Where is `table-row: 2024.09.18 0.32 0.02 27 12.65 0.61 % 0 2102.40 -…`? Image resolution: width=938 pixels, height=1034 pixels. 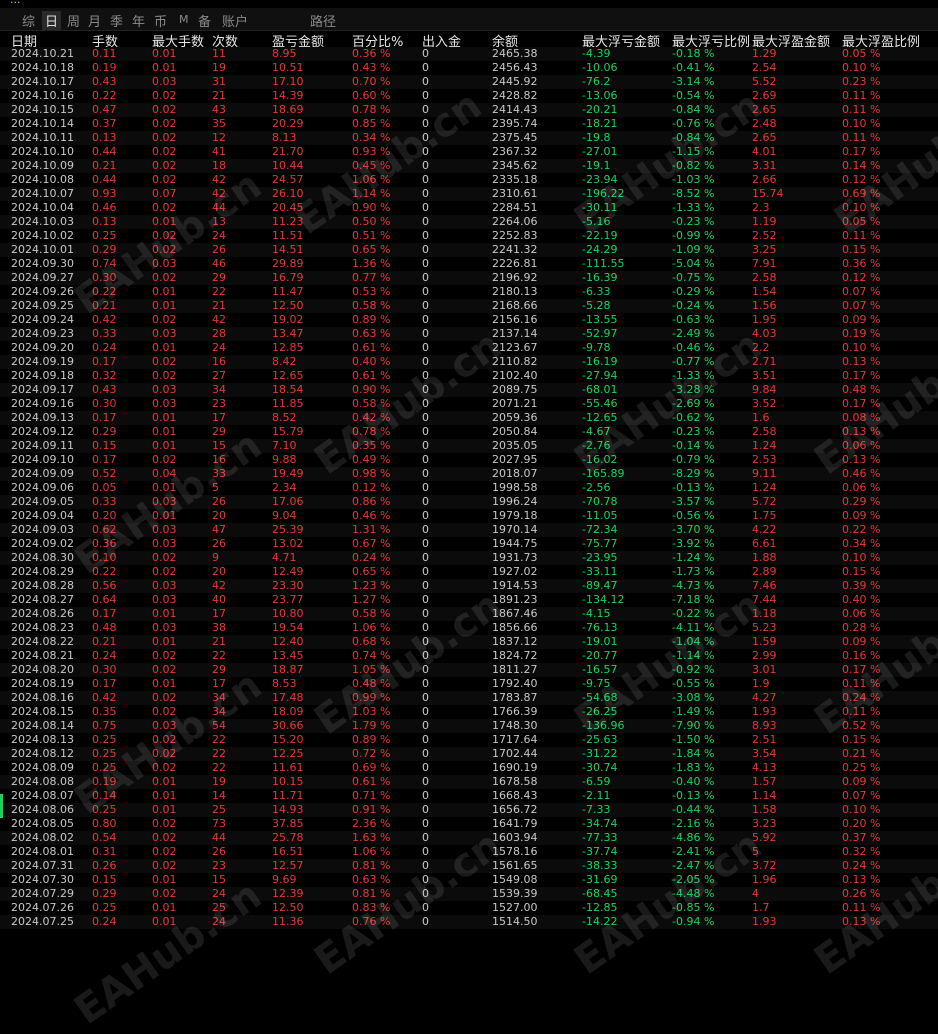 table-row: 2024.09.18 0.32 0.02 27 12.65 0.61 % 0 2102.40 -… is located at coordinates (469, 376).